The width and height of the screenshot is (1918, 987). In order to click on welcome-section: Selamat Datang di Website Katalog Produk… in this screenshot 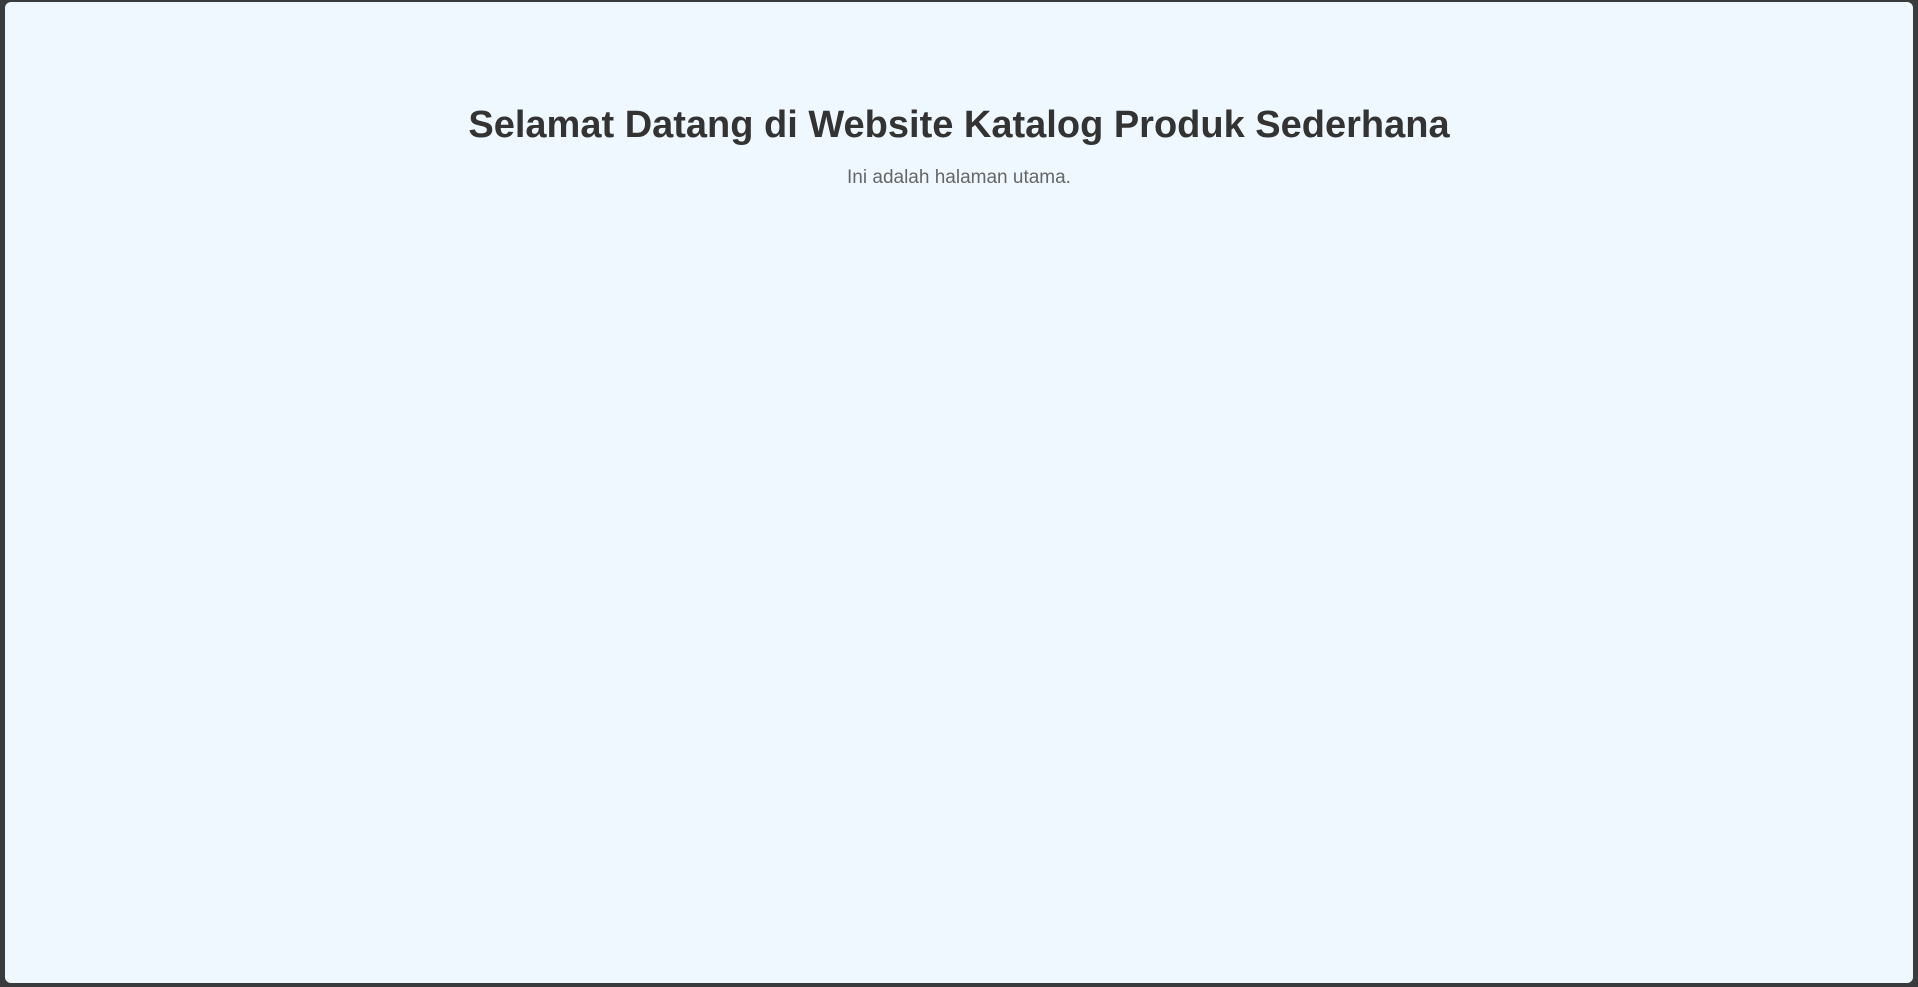, I will do `click(959, 145)`.